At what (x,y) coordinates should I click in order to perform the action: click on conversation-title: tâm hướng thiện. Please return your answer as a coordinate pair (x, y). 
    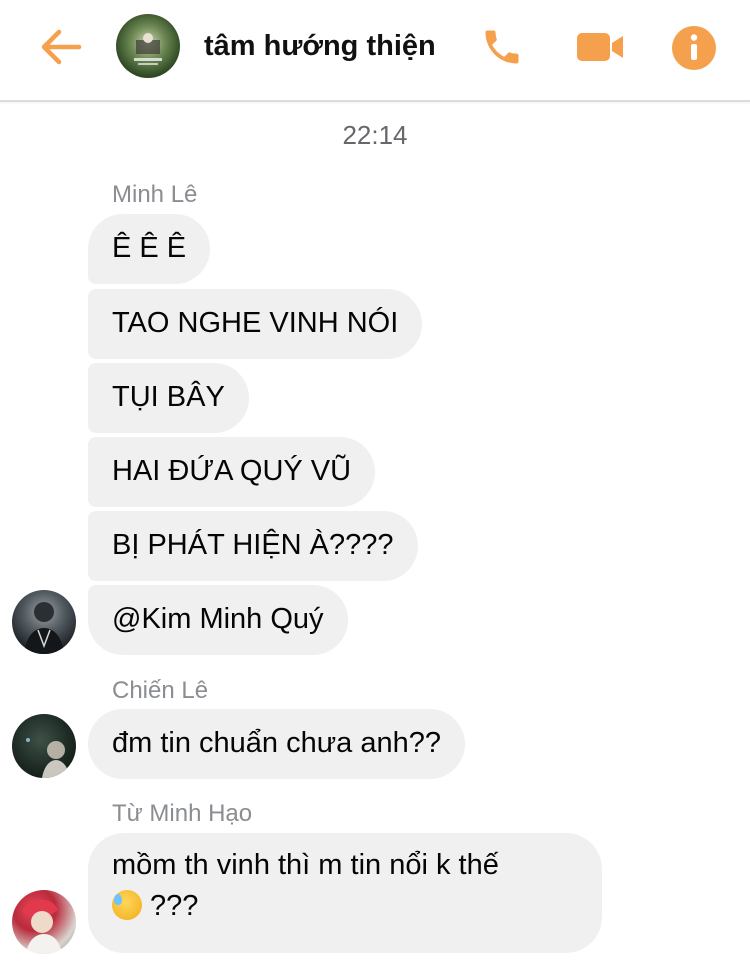
    Looking at the image, I should click on (320, 46).